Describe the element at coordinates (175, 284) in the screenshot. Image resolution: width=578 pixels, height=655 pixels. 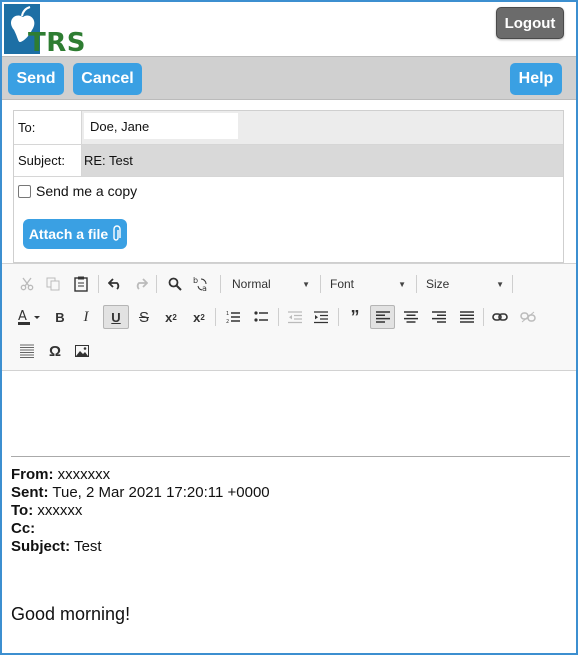
I see `find-icon` at that location.